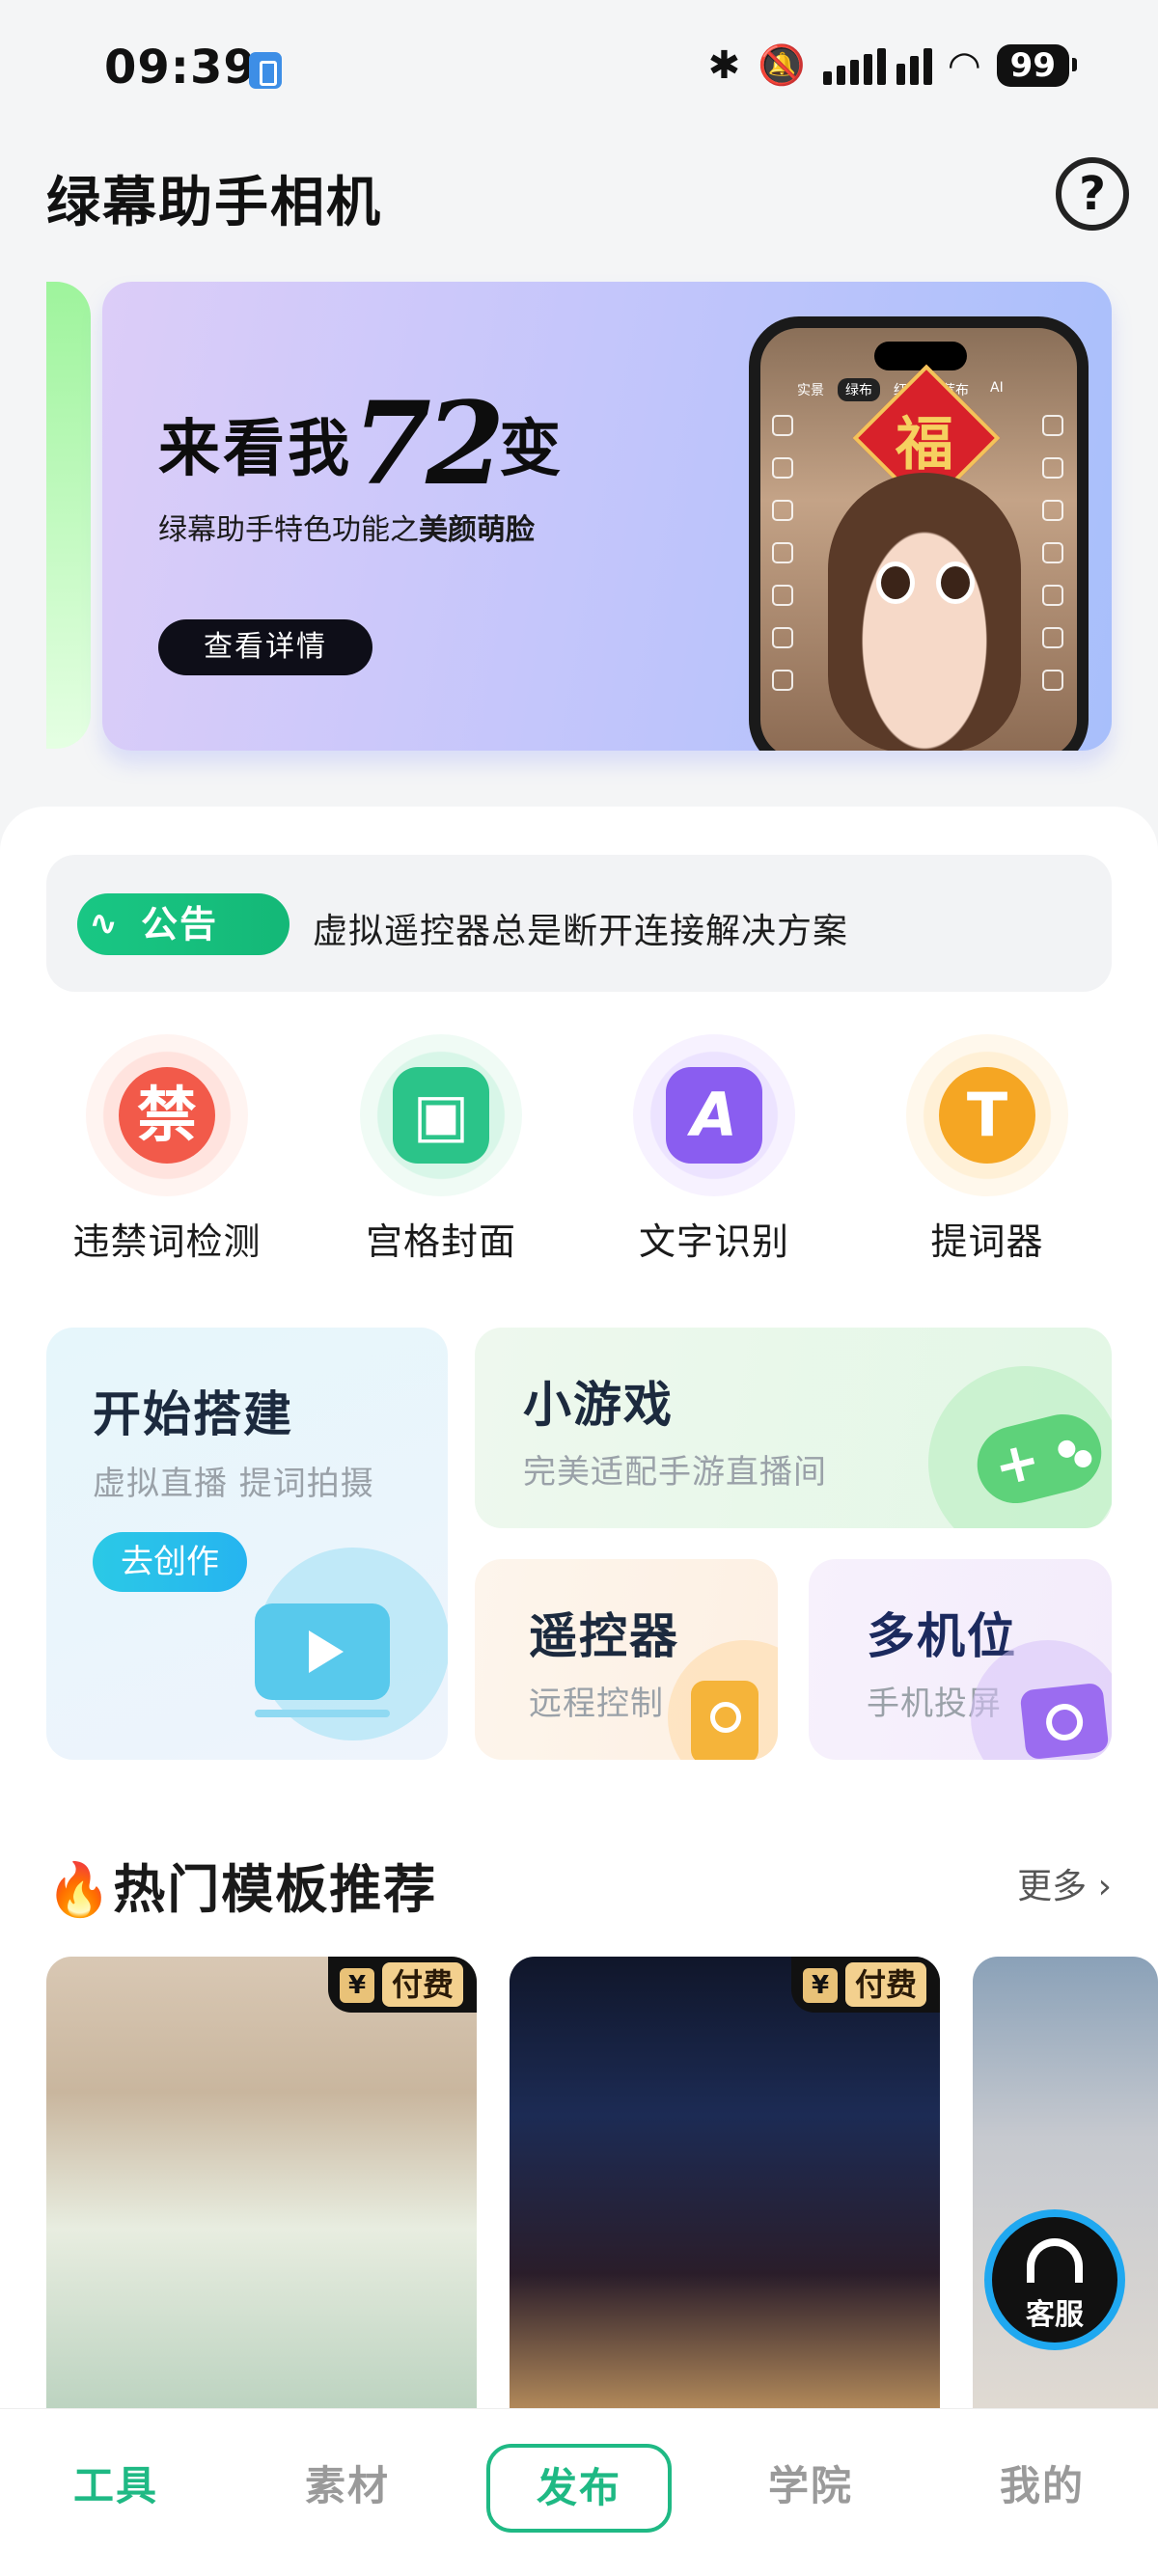 This screenshot has height=2576, width=1158. Describe the element at coordinates (598, 1405) in the screenshot. I see `card-title: 小游戏` at that location.